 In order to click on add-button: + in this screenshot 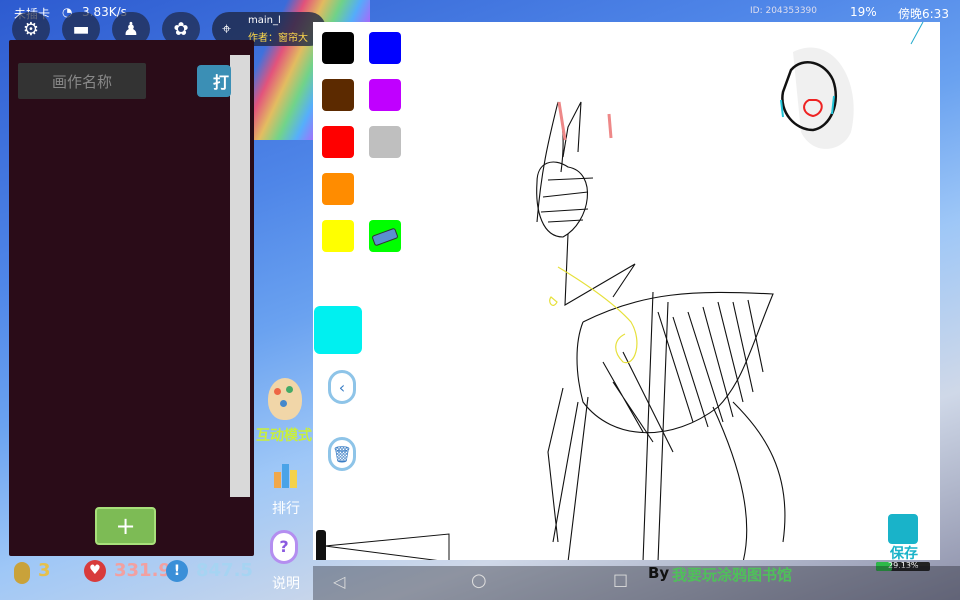, I will do `click(125, 526)`.